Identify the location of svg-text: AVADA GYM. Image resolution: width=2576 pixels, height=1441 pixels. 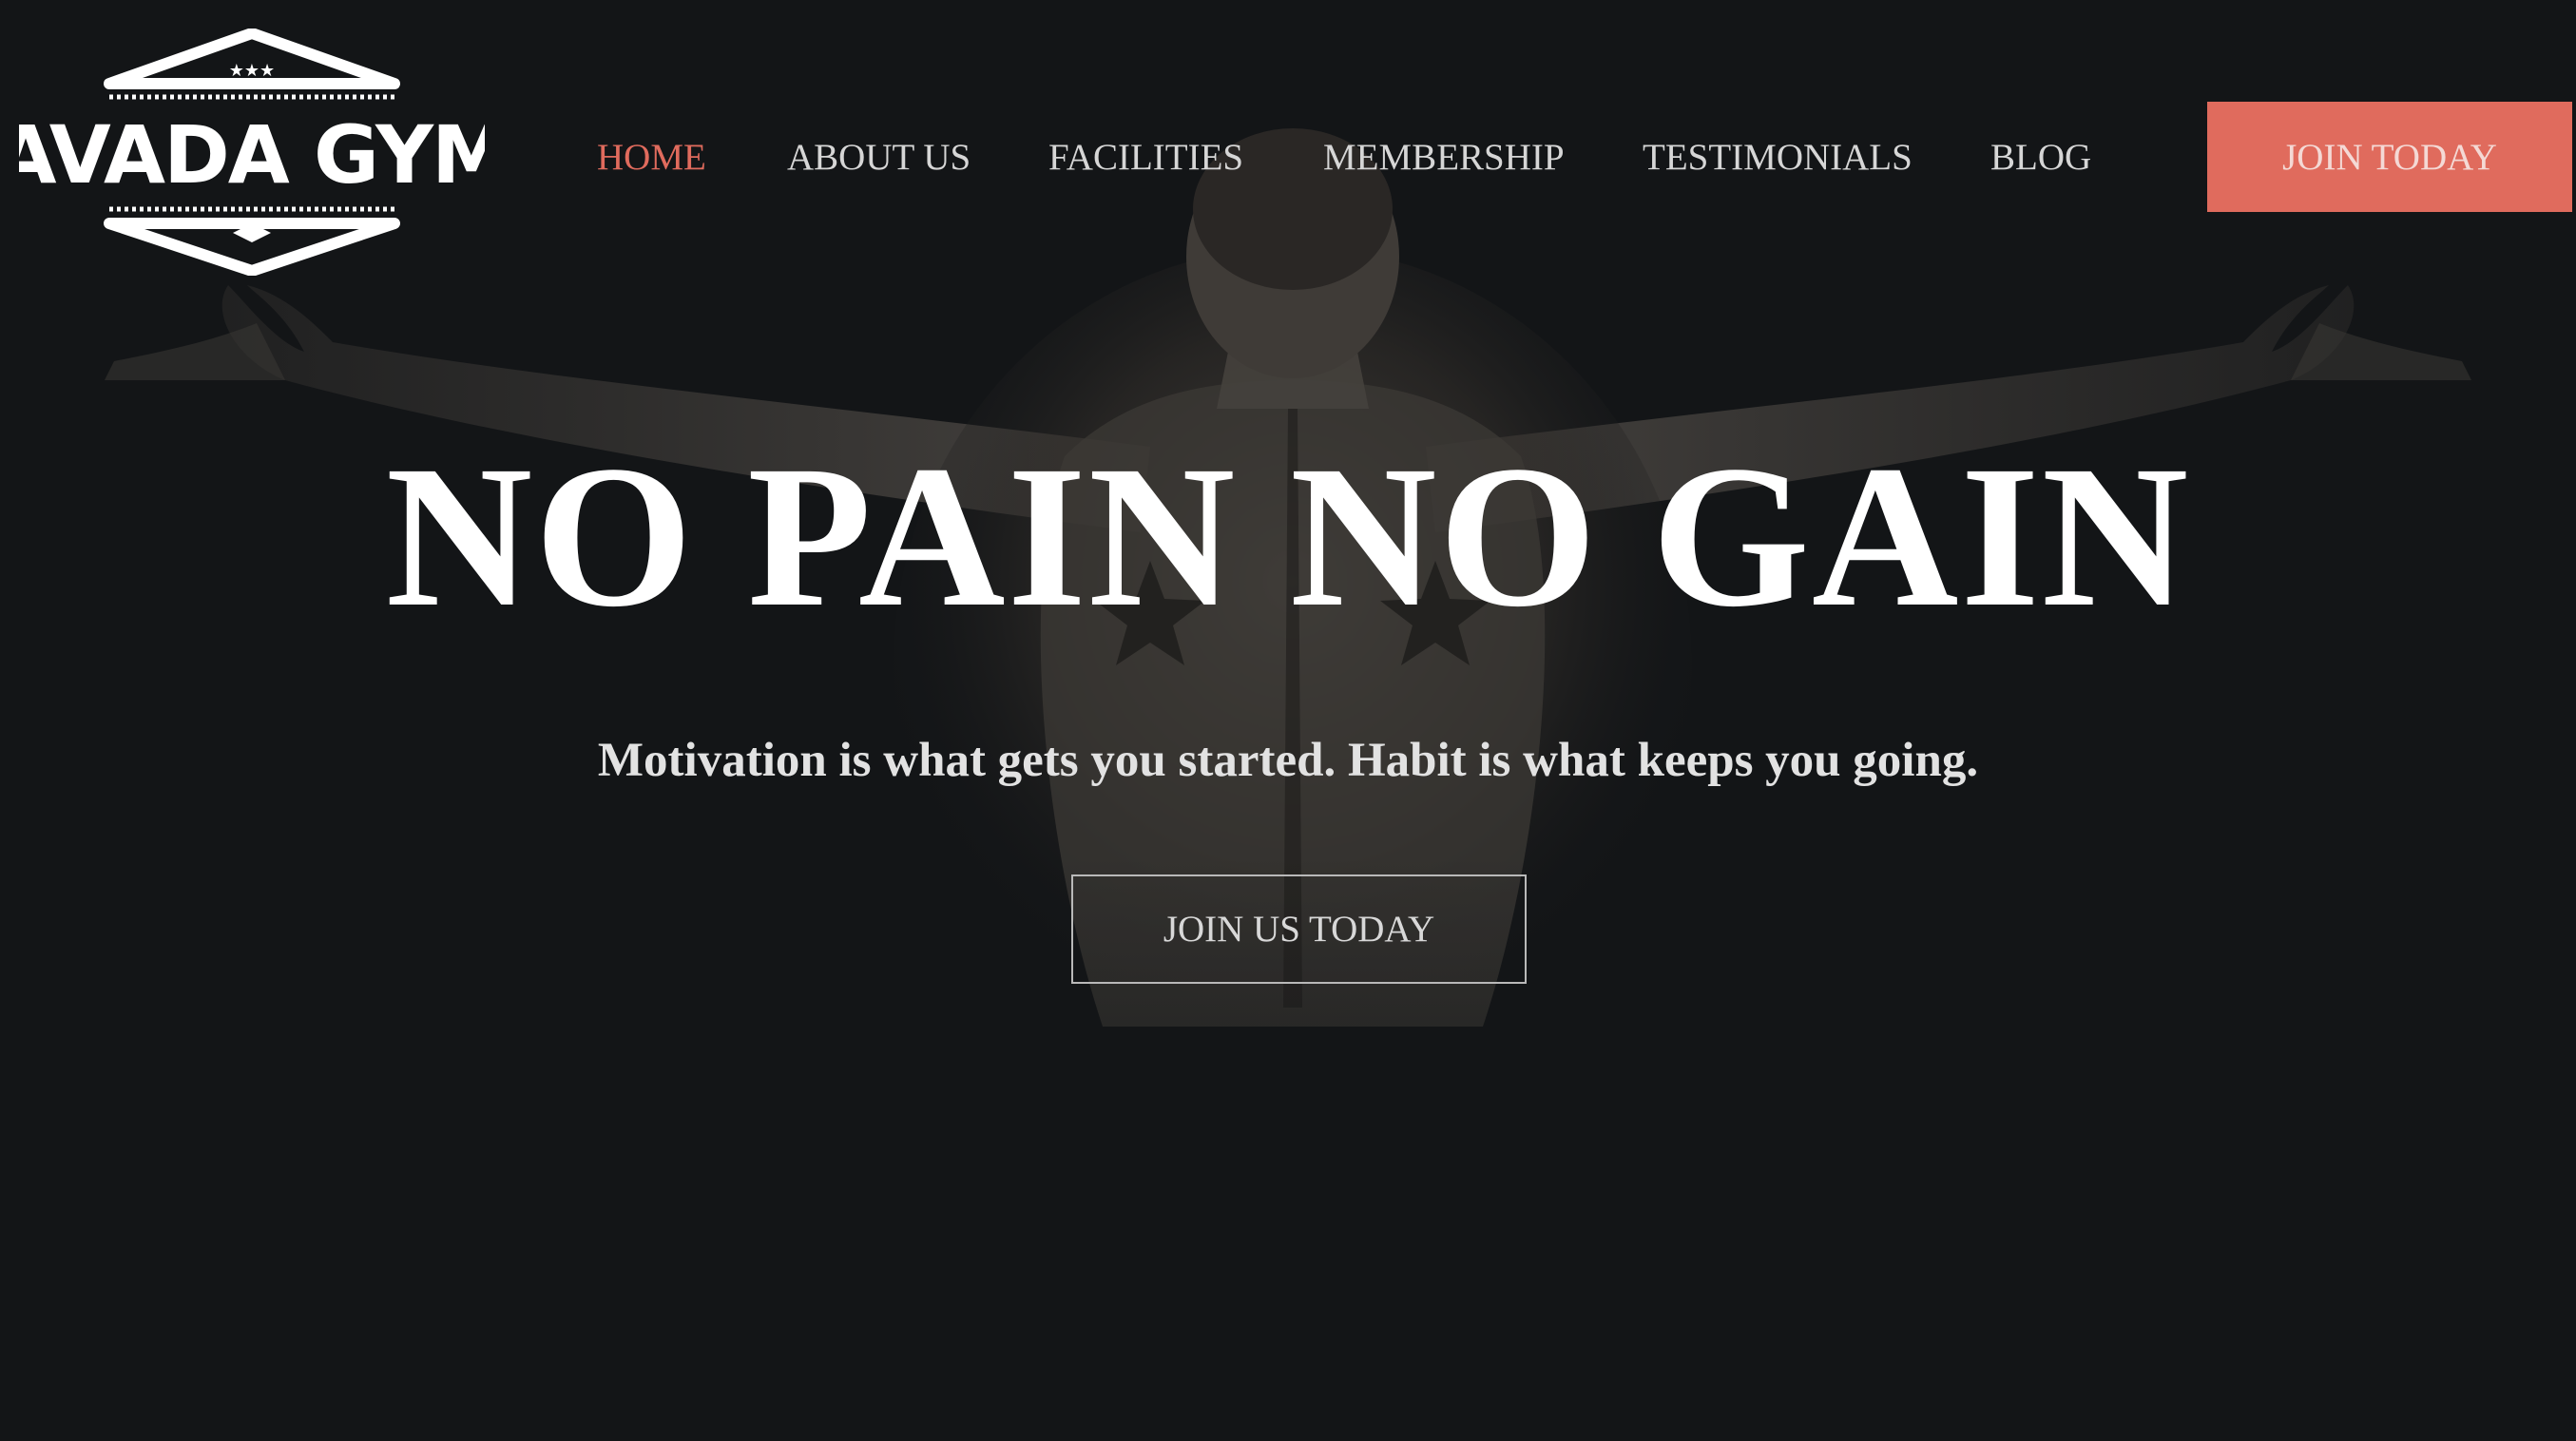
(252, 155).